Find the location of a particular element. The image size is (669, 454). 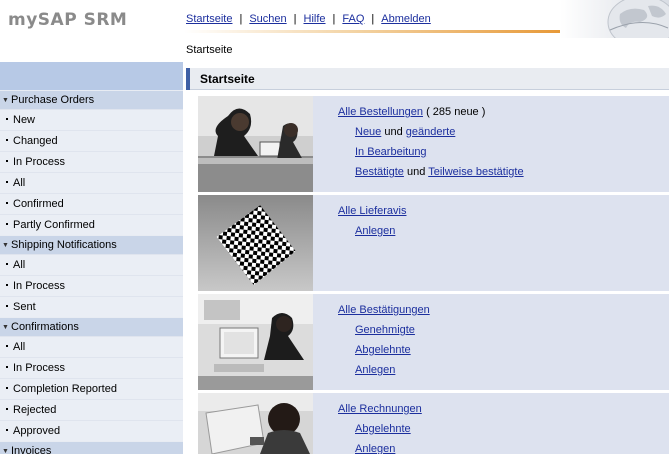

sidebar-item-po-all: All is located at coordinates (91, 182).